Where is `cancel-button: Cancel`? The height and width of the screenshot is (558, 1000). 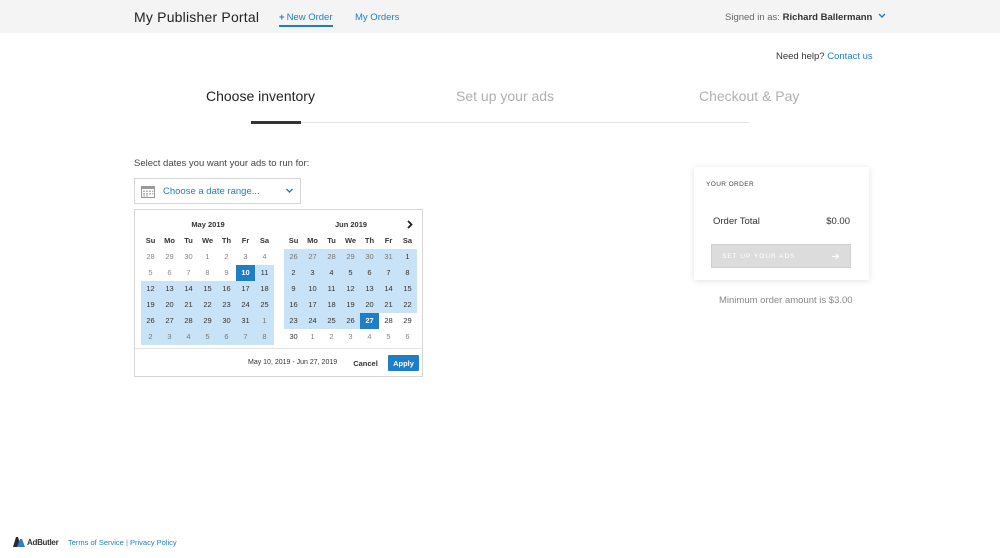
cancel-button: Cancel is located at coordinates (365, 363).